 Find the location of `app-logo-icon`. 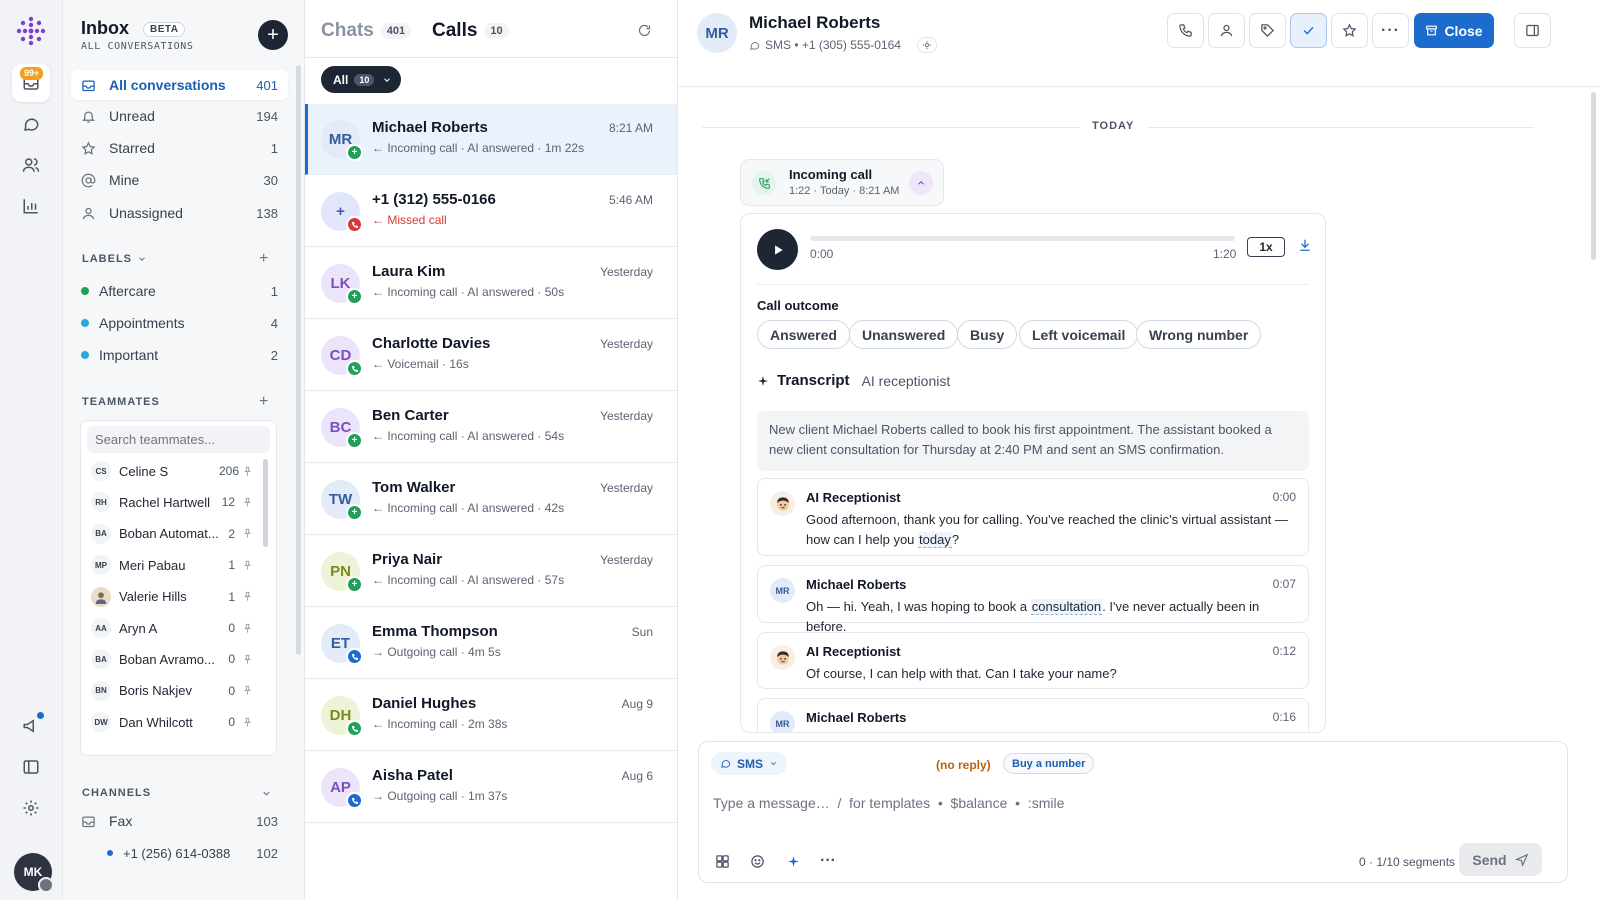

app-logo-icon is located at coordinates (31, 31).